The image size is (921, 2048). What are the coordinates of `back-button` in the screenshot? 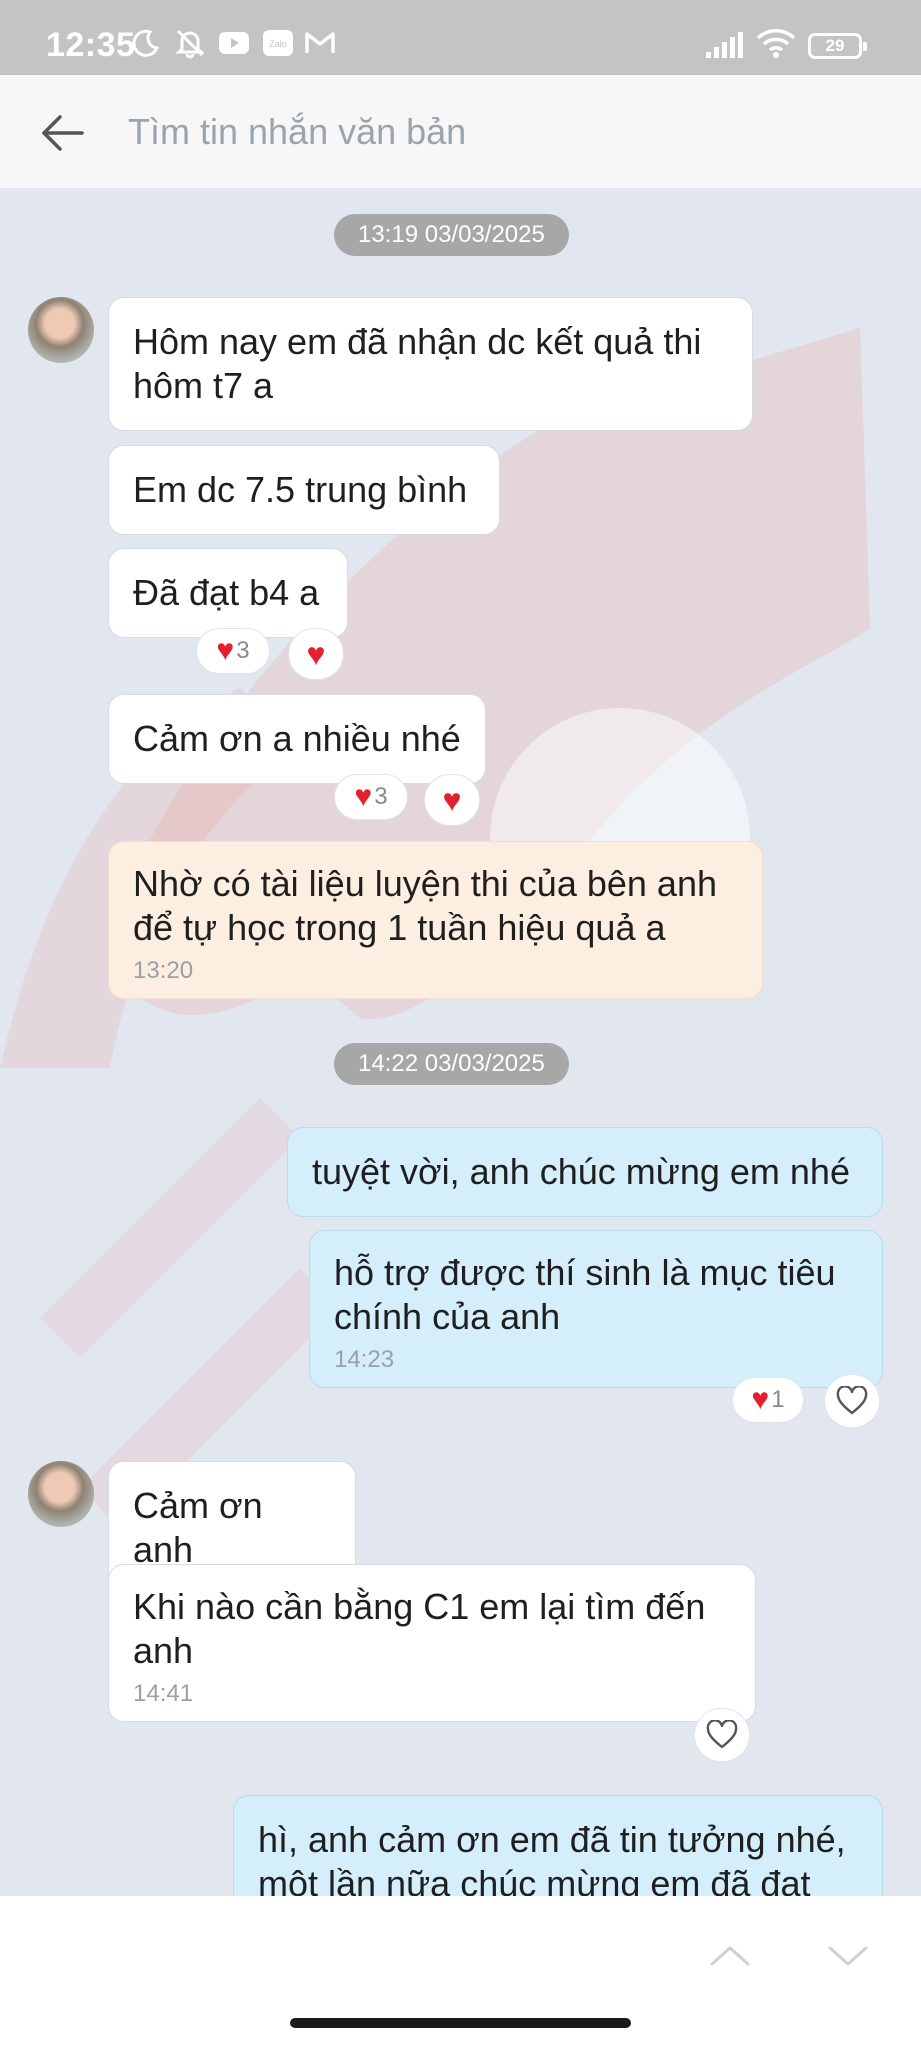 It's located at (64, 133).